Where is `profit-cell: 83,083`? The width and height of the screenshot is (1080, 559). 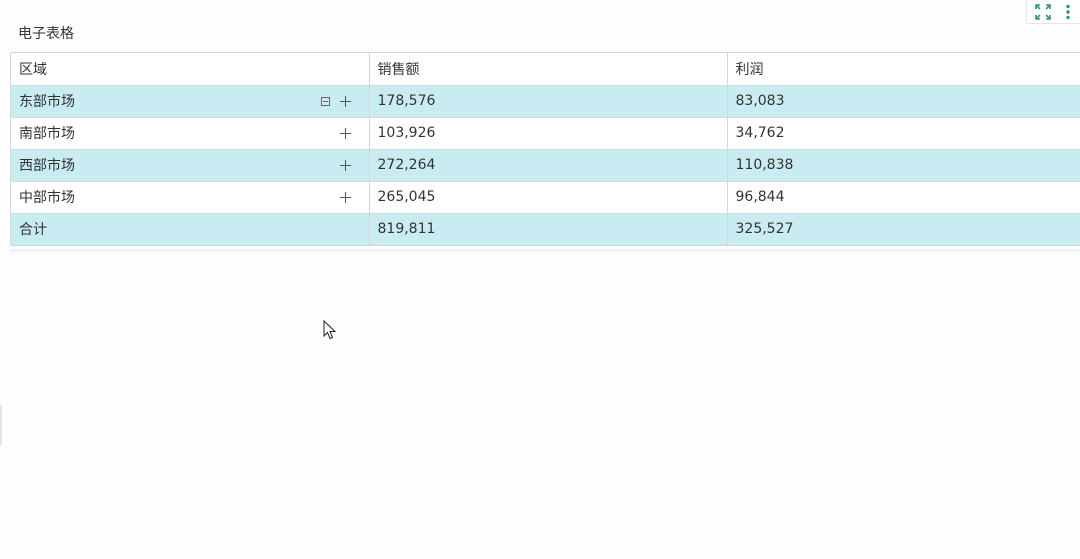 profit-cell: 83,083 is located at coordinates (903, 101).